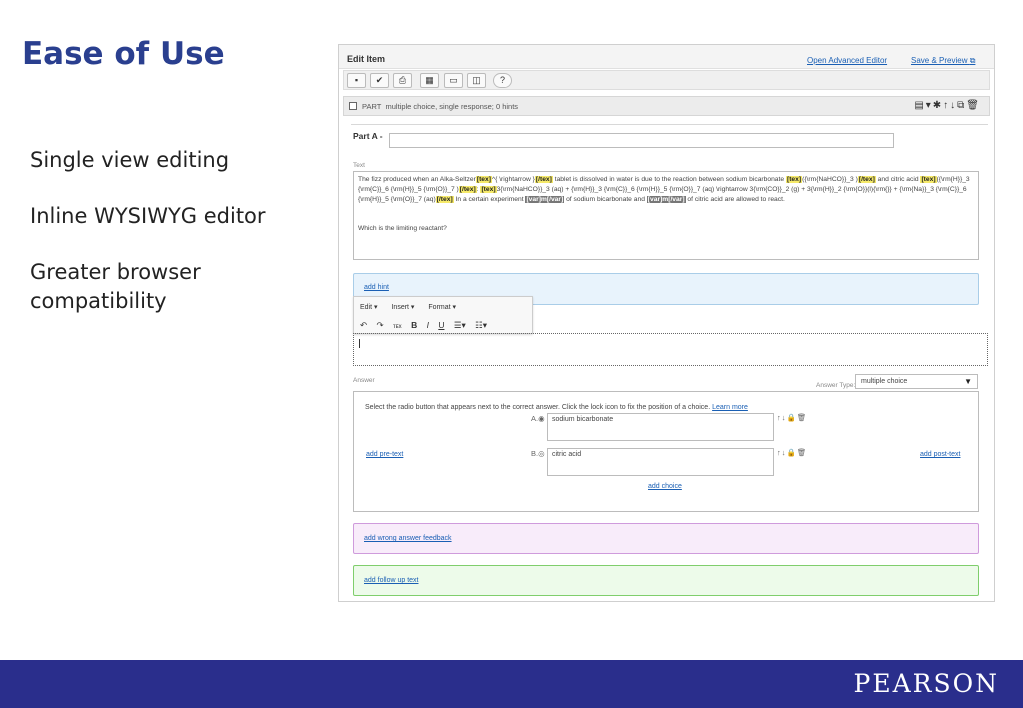 The image size is (1023, 708). I want to click on redo-icon: ↷, so click(380, 325).